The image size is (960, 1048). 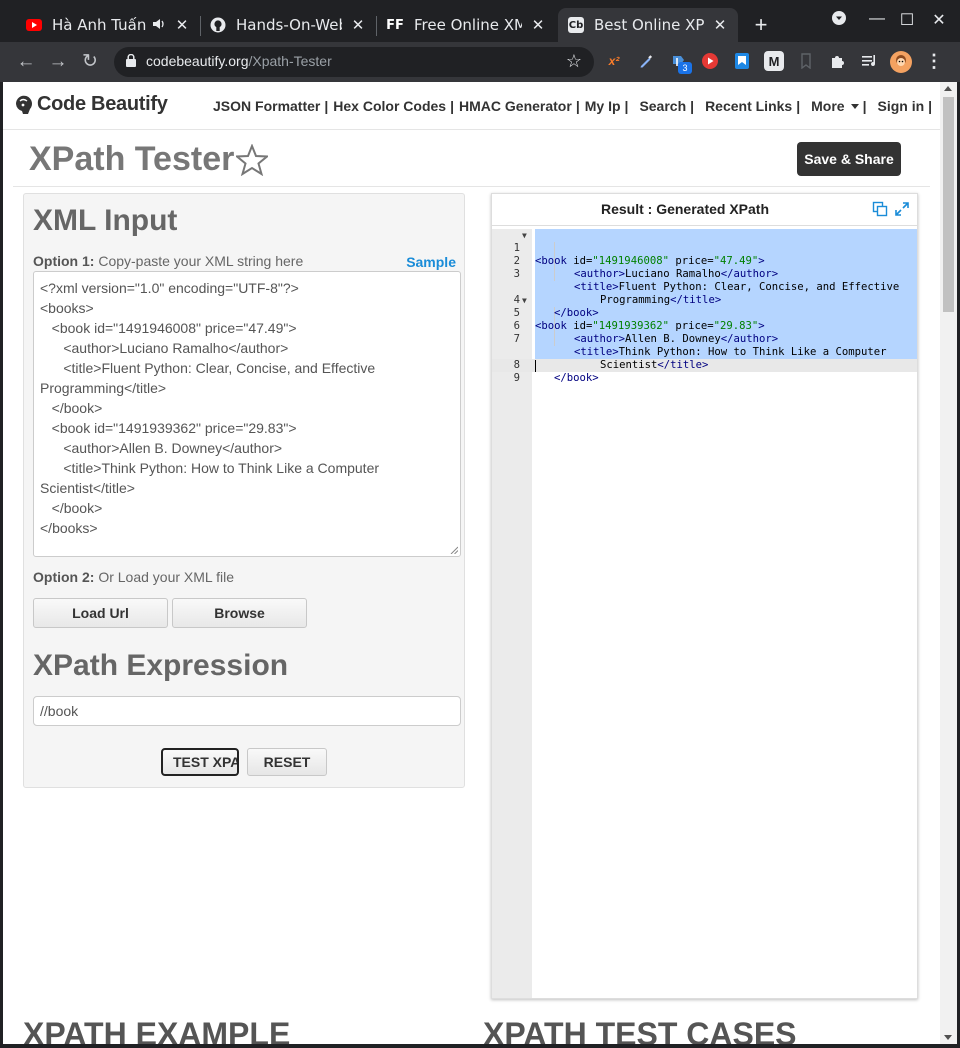 I want to click on page-scrollbar, so click(x=948, y=563).